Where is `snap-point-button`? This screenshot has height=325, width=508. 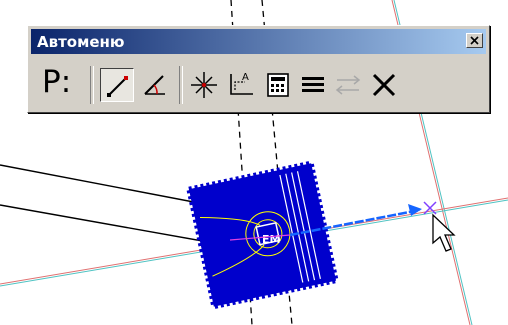 snap-point-button is located at coordinates (204, 85).